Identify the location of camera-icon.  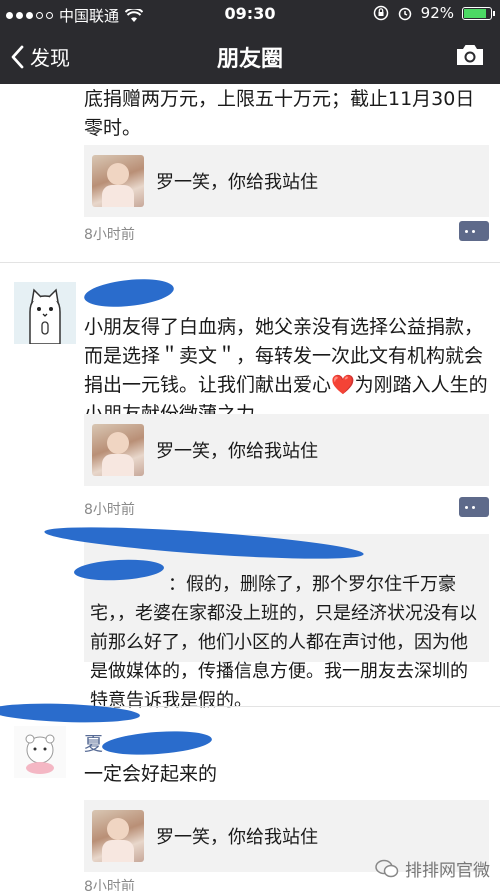
(470, 55).